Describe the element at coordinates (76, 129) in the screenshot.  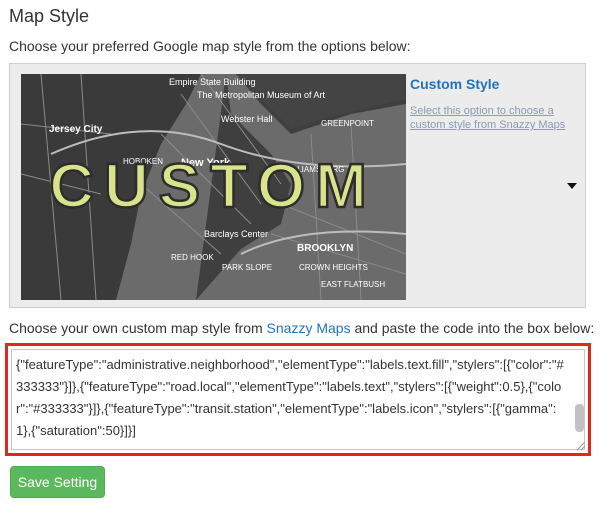
I see `map-label-jersey: Jersey City` at that location.